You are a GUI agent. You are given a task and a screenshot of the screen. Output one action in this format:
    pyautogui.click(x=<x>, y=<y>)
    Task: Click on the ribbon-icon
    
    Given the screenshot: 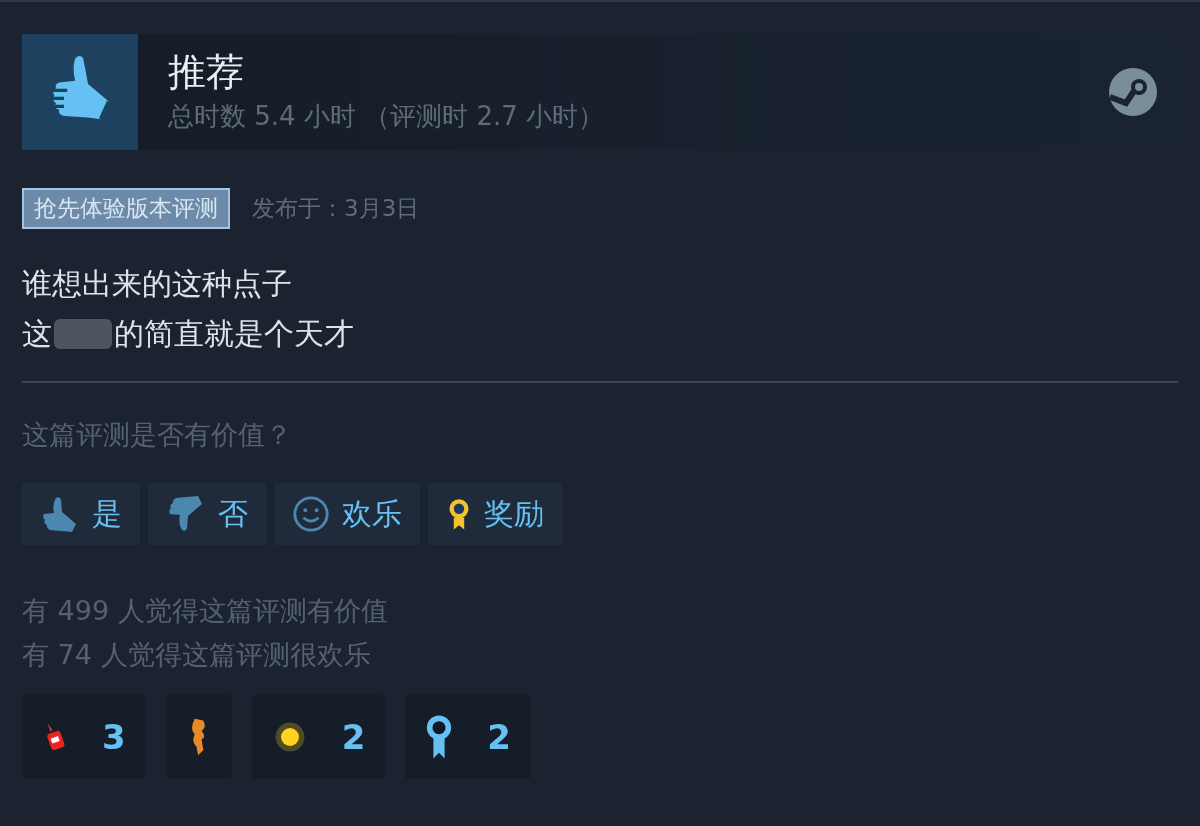 What is the action you would take?
    pyautogui.click(x=439, y=737)
    